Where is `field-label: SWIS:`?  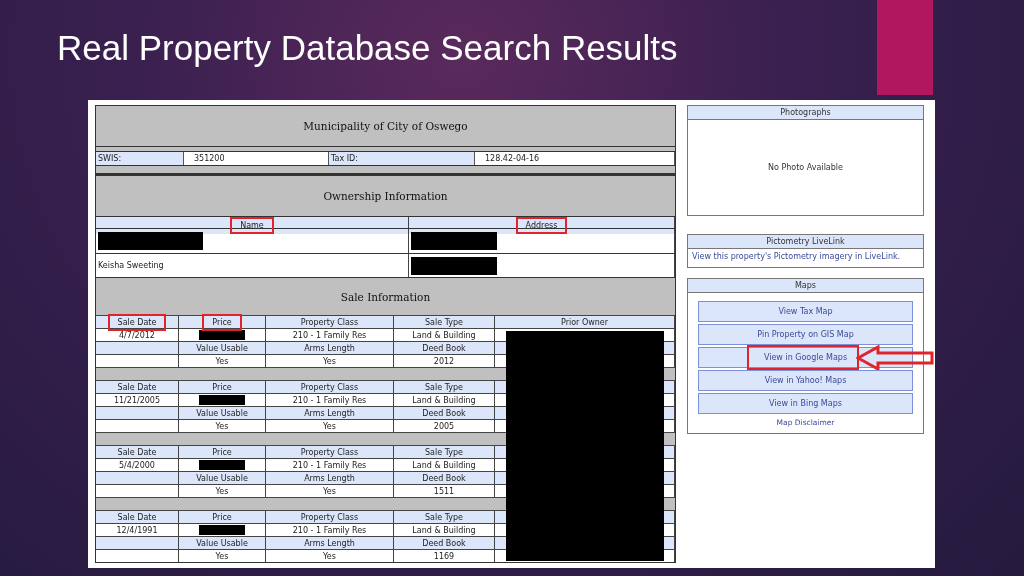 field-label: SWIS: is located at coordinates (140, 158).